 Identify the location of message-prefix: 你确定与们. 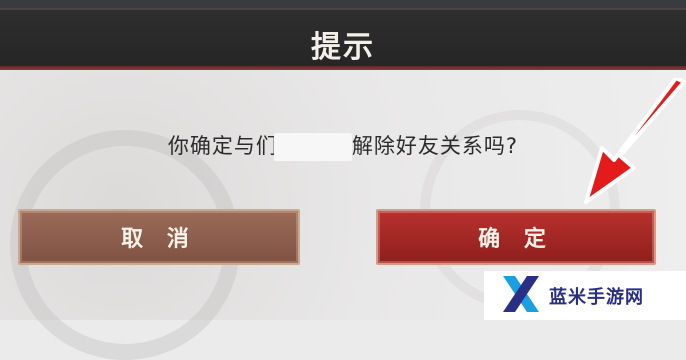
(222, 146).